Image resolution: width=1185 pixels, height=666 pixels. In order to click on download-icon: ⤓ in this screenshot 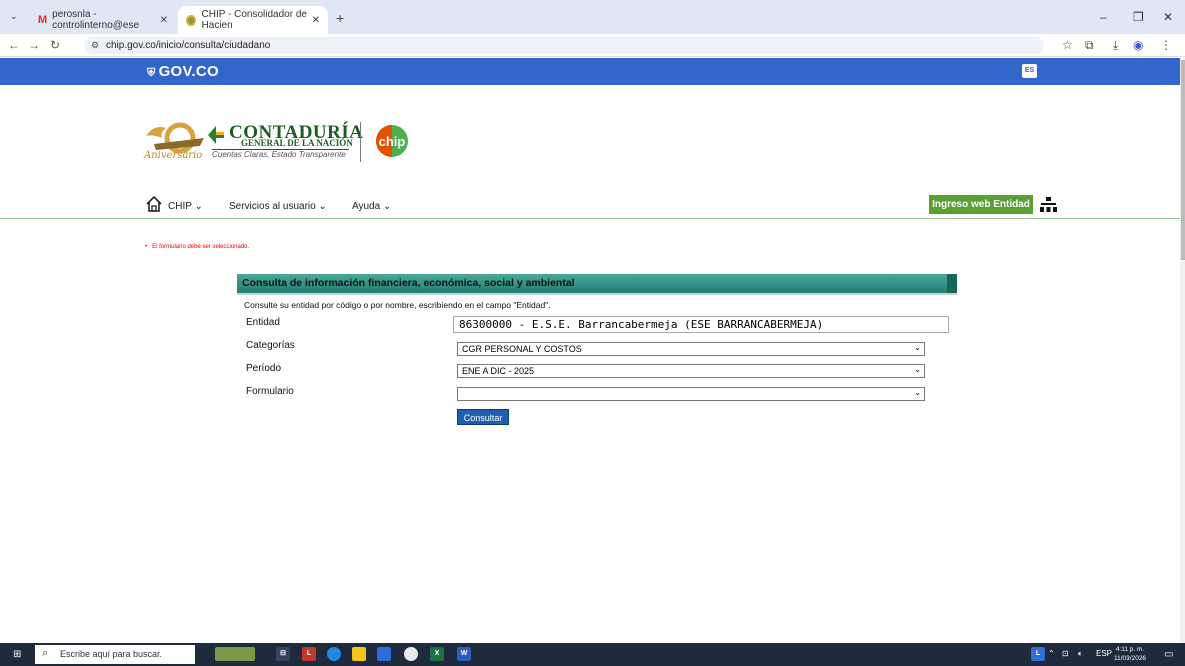, I will do `click(1115, 45)`.